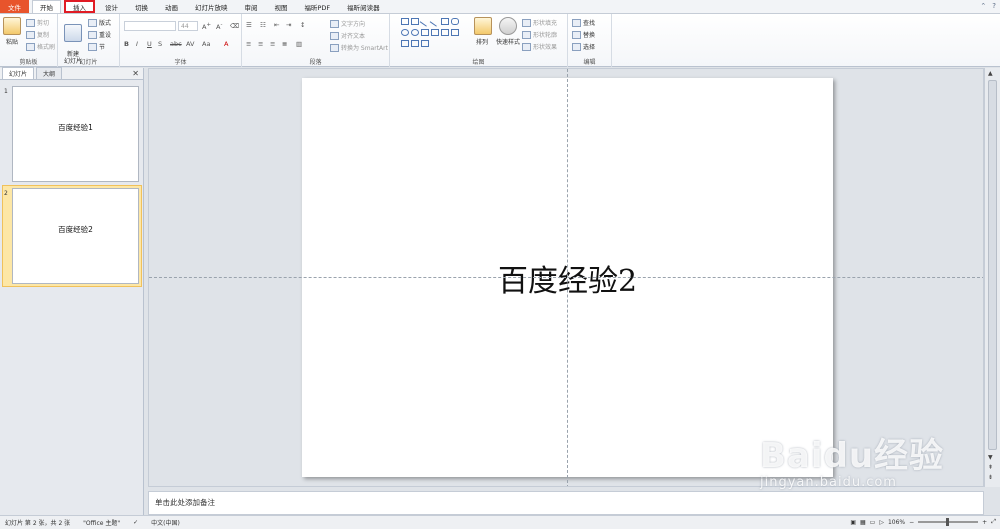  I want to click on copy-button: 复制, so click(37, 34).